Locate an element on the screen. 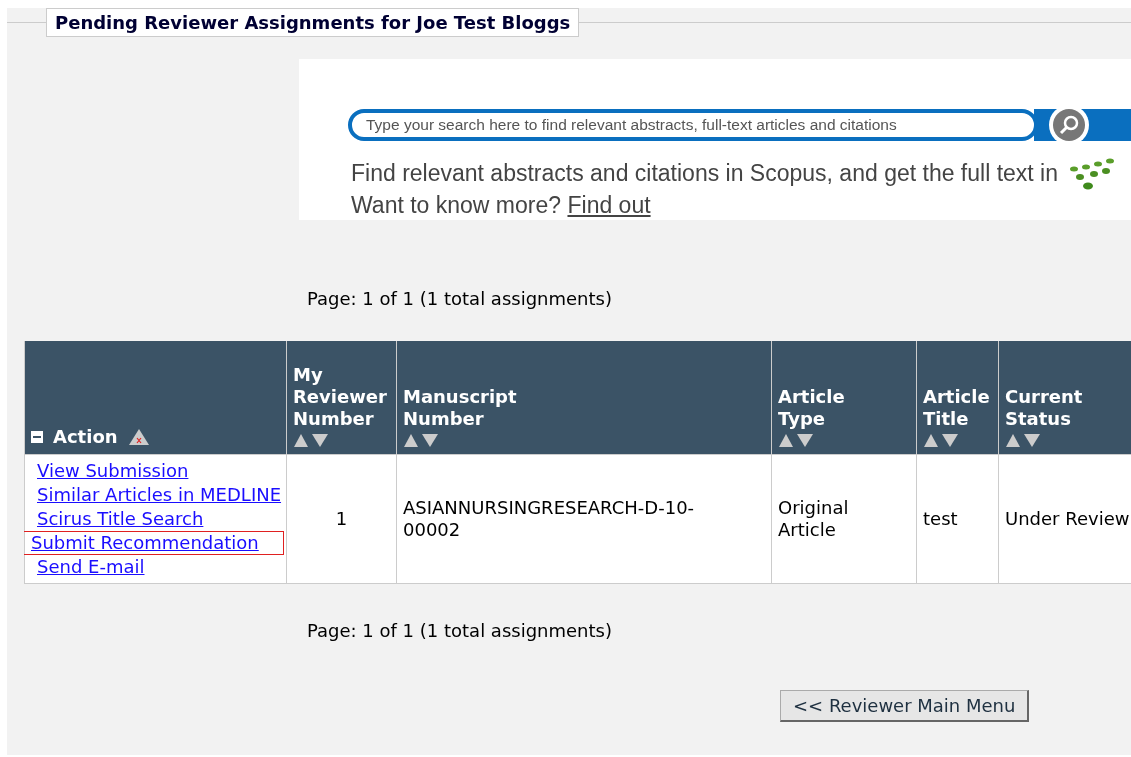 This screenshot has height=757, width=1131. action-link: Scirus Title Search is located at coordinates (120, 518).